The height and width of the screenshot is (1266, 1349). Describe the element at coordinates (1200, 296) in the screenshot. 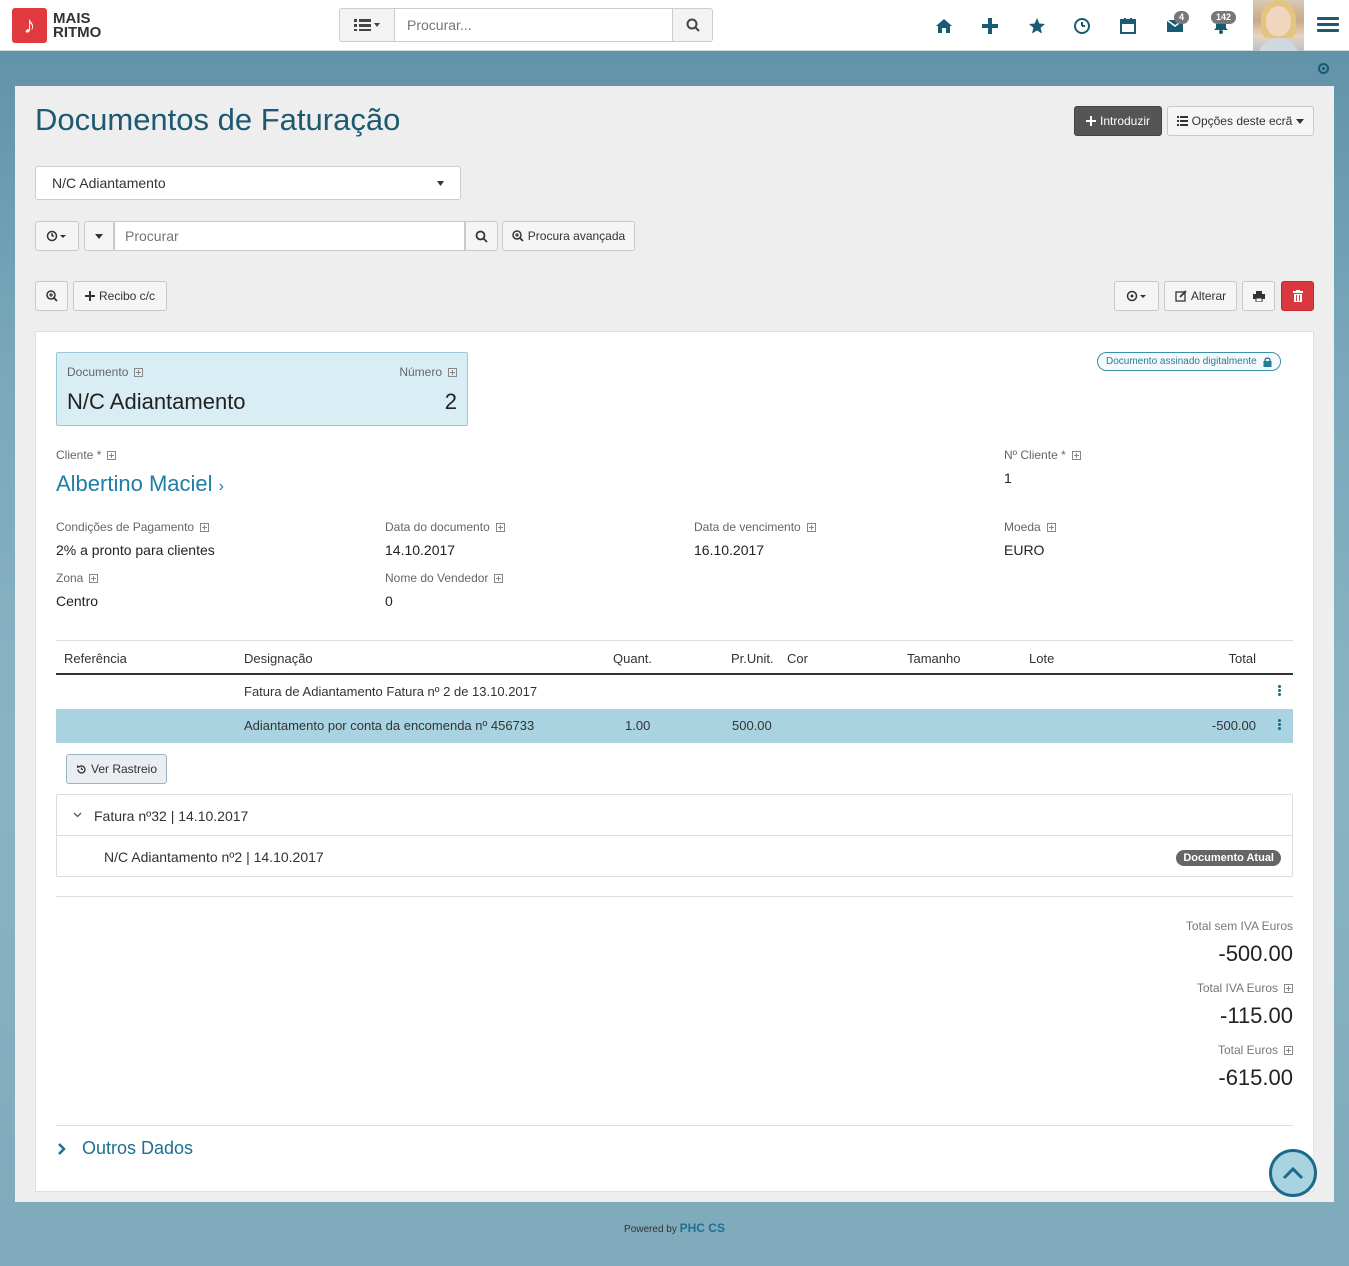

I see `alterar-button: Alterar` at that location.